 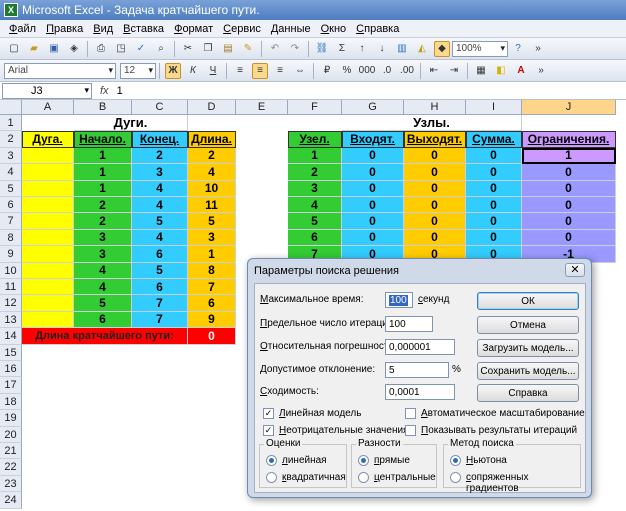 I want to click on menu-tools: Сервис, so click(x=242, y=29).